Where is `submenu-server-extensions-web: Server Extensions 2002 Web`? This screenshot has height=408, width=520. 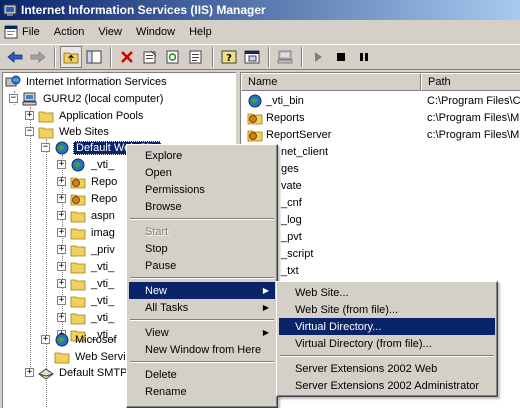 submenu-server-extensions-web: Server Extensions 2002 Web is located at coordinates (387, 368).